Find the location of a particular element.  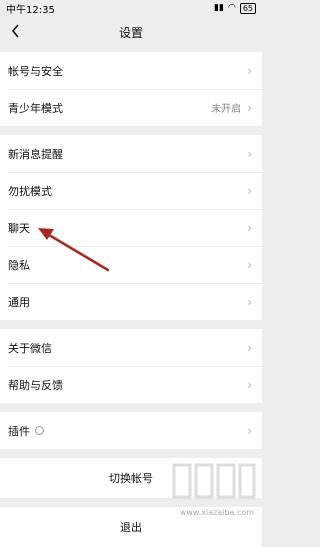

settings-group-about: 关于微信 › 帮助与反馈 › is located at coordinates (131, 366).